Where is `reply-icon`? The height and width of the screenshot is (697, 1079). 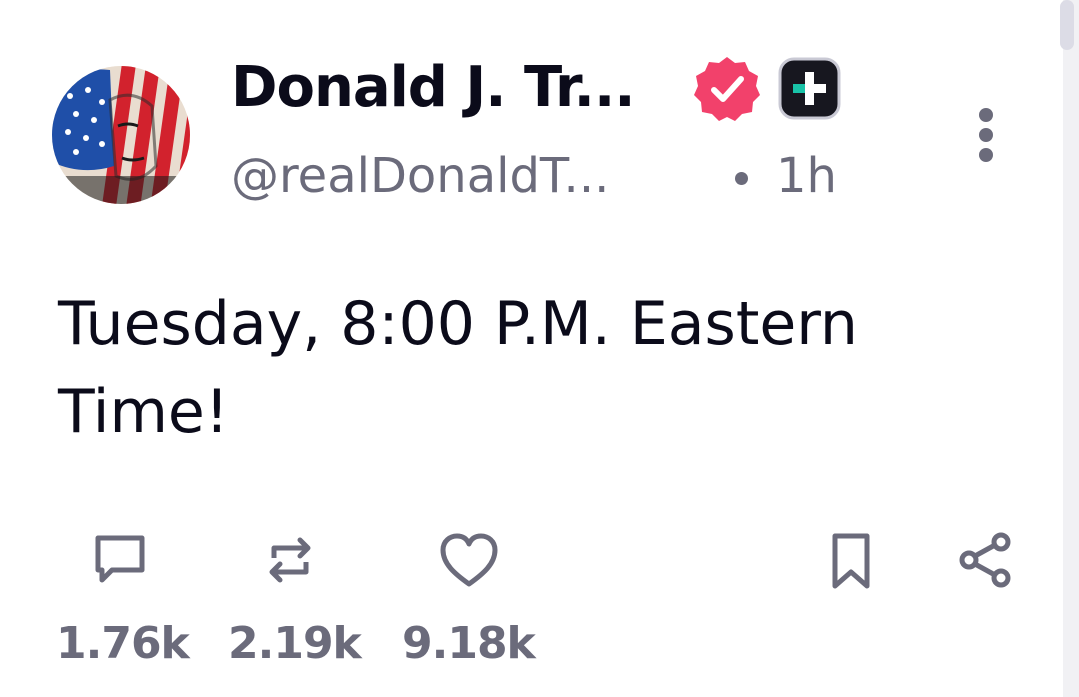
reply-icon is located at coordinates (120, 559).